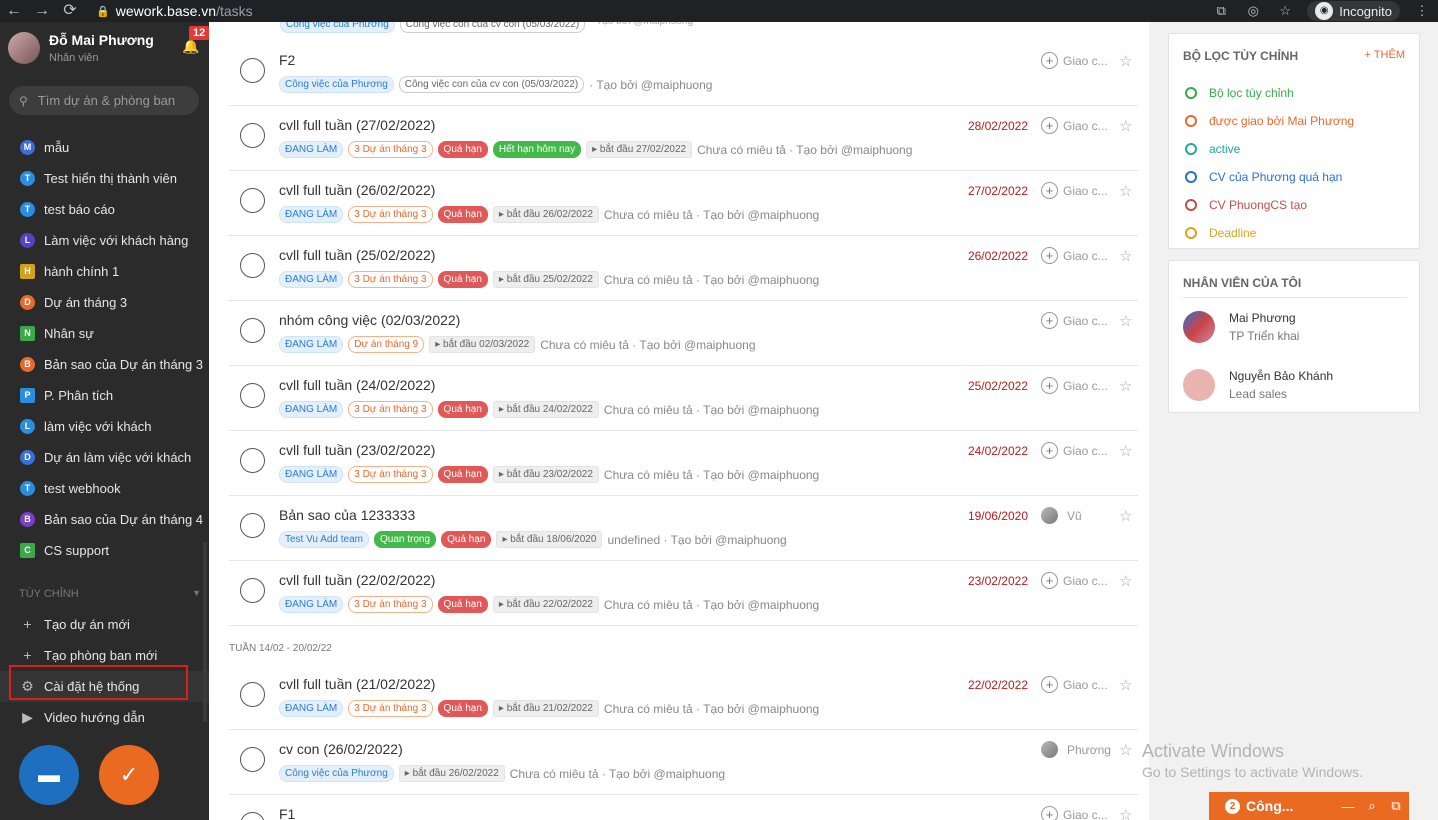 The height and width of the screenshot is (820, 1438). What do you see at coordinates (104, 488) in the screenshot?
I see `sidebar-item-project: Ttest webhook` at bounding box center [104, 488].